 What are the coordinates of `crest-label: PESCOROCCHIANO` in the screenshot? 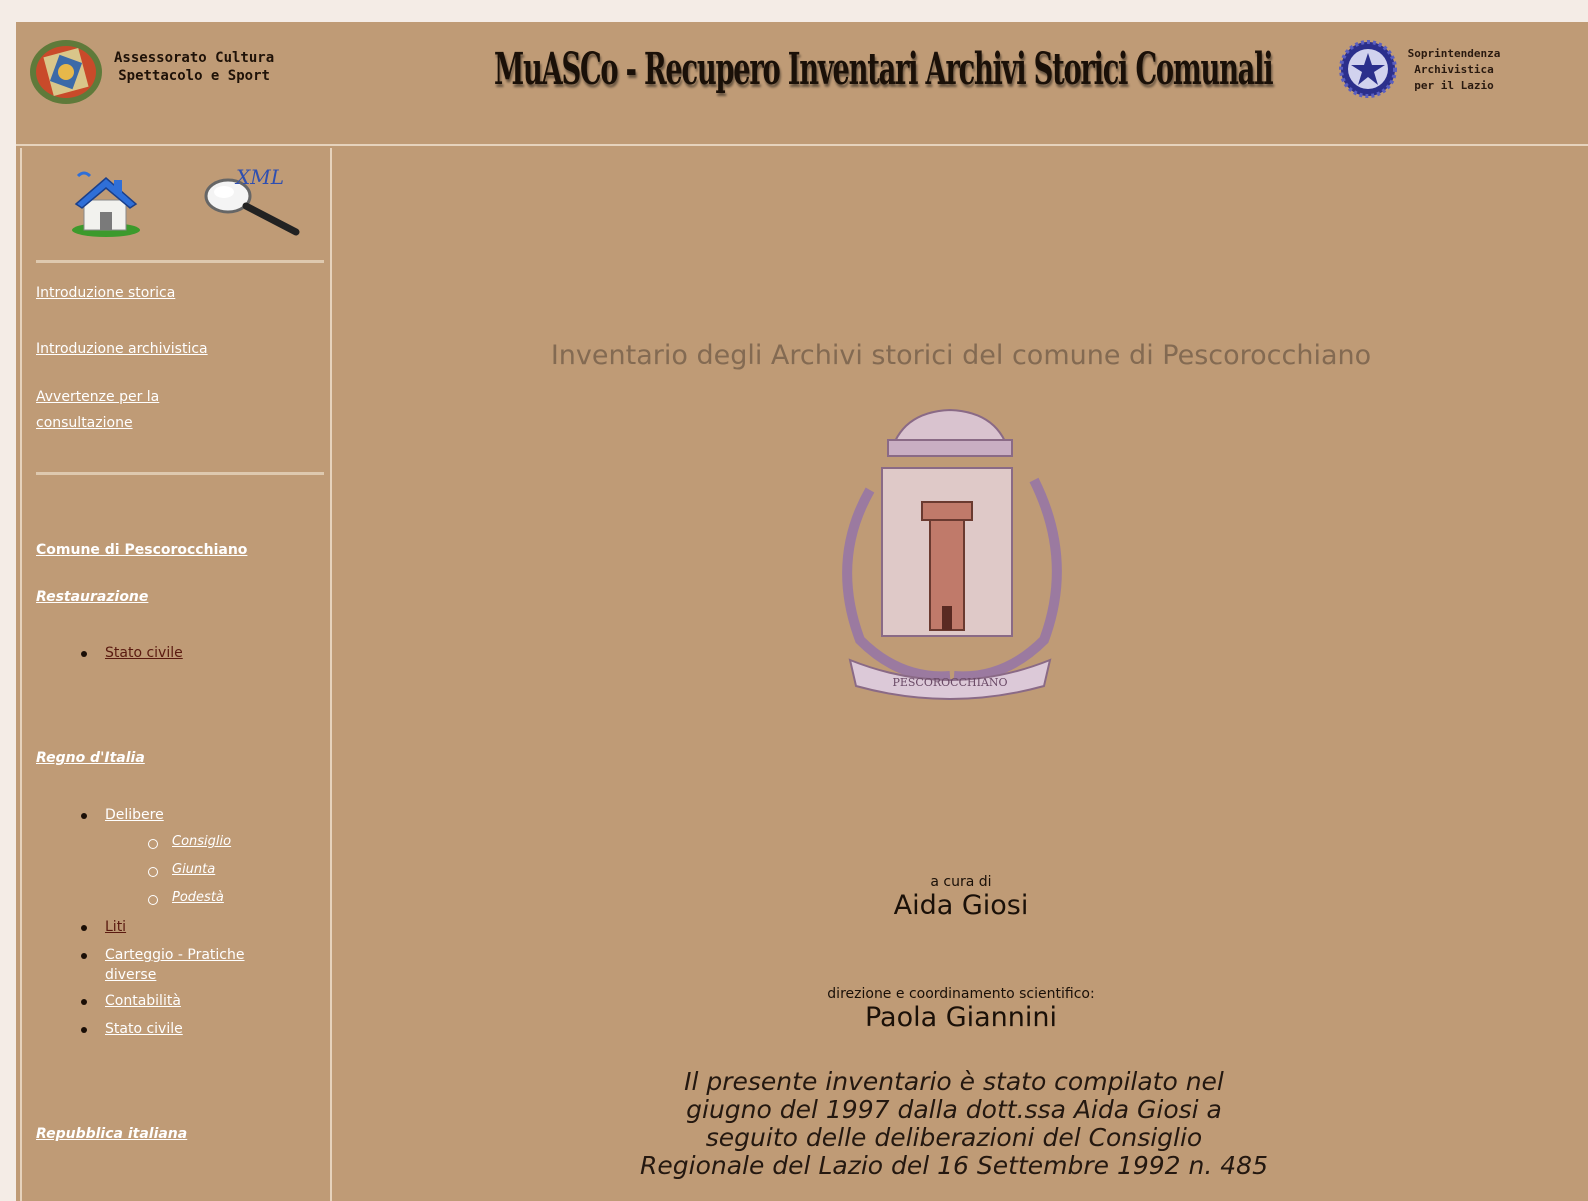 It's located at (949, 682).